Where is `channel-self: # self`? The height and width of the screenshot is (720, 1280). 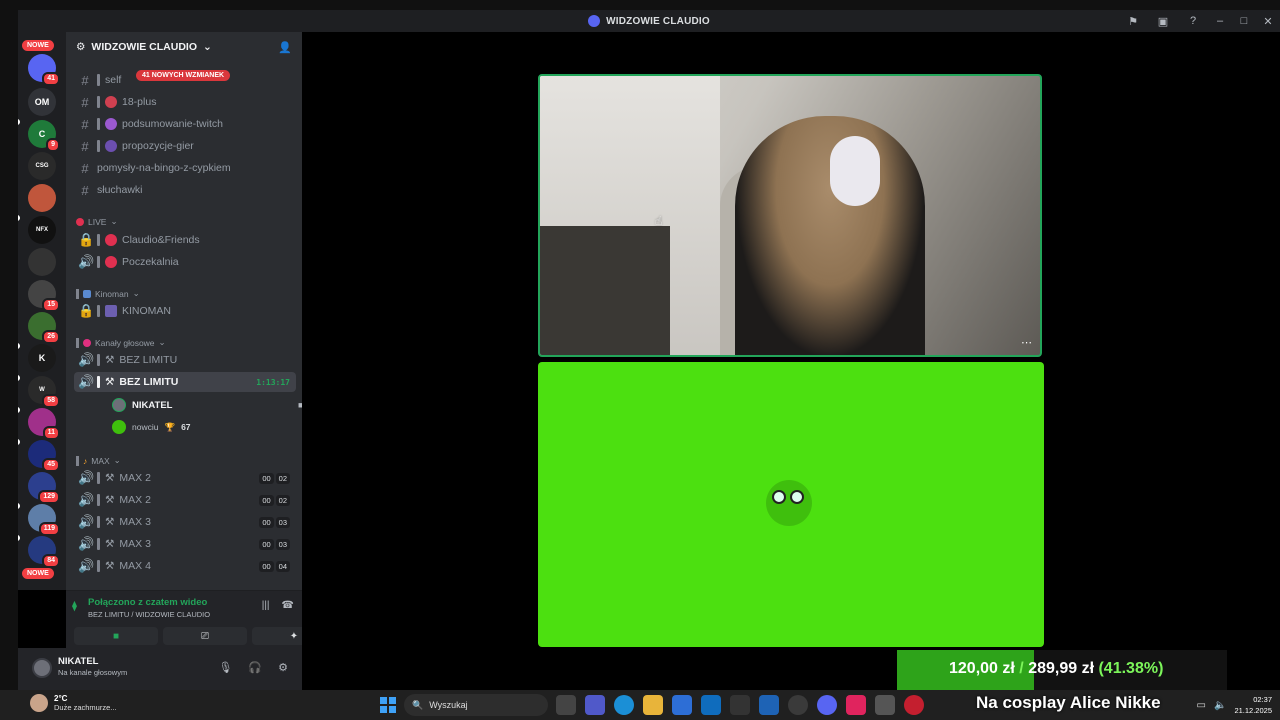 channel-self: # self is located at coordinates (185, 80).